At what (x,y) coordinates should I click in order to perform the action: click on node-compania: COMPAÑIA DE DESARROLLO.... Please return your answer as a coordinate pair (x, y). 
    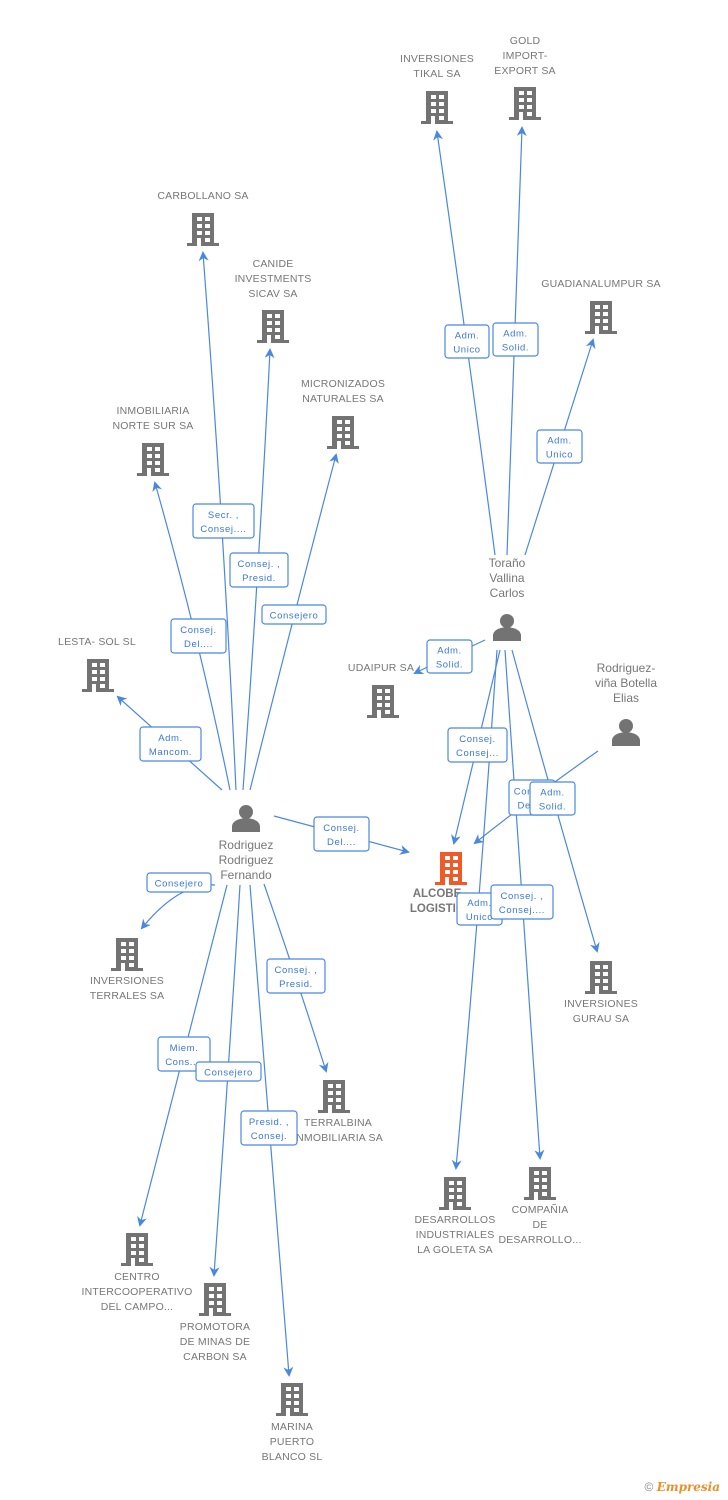
    Looking at the image, I should click on (539, 1206).